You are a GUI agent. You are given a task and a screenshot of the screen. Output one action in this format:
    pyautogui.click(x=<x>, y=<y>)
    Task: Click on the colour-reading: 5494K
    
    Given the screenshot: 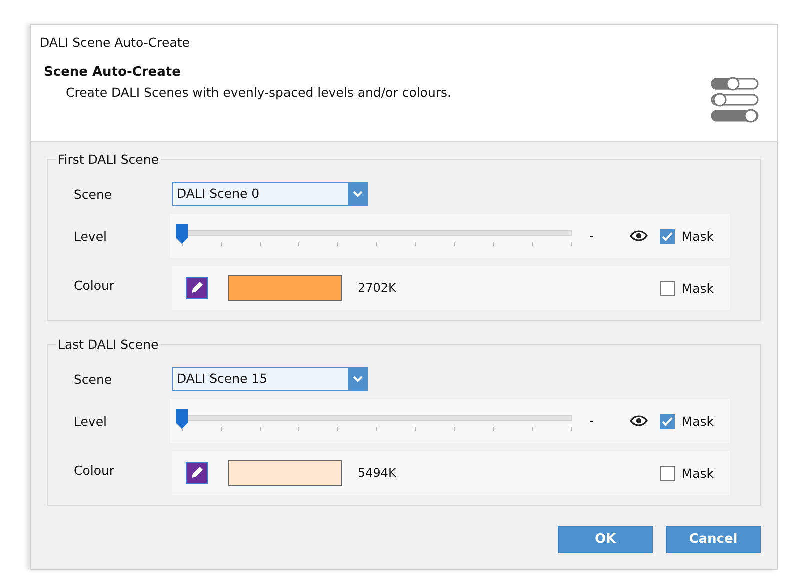 What is the action you would take?
    pyautogui.click(x=377, y=473)
    